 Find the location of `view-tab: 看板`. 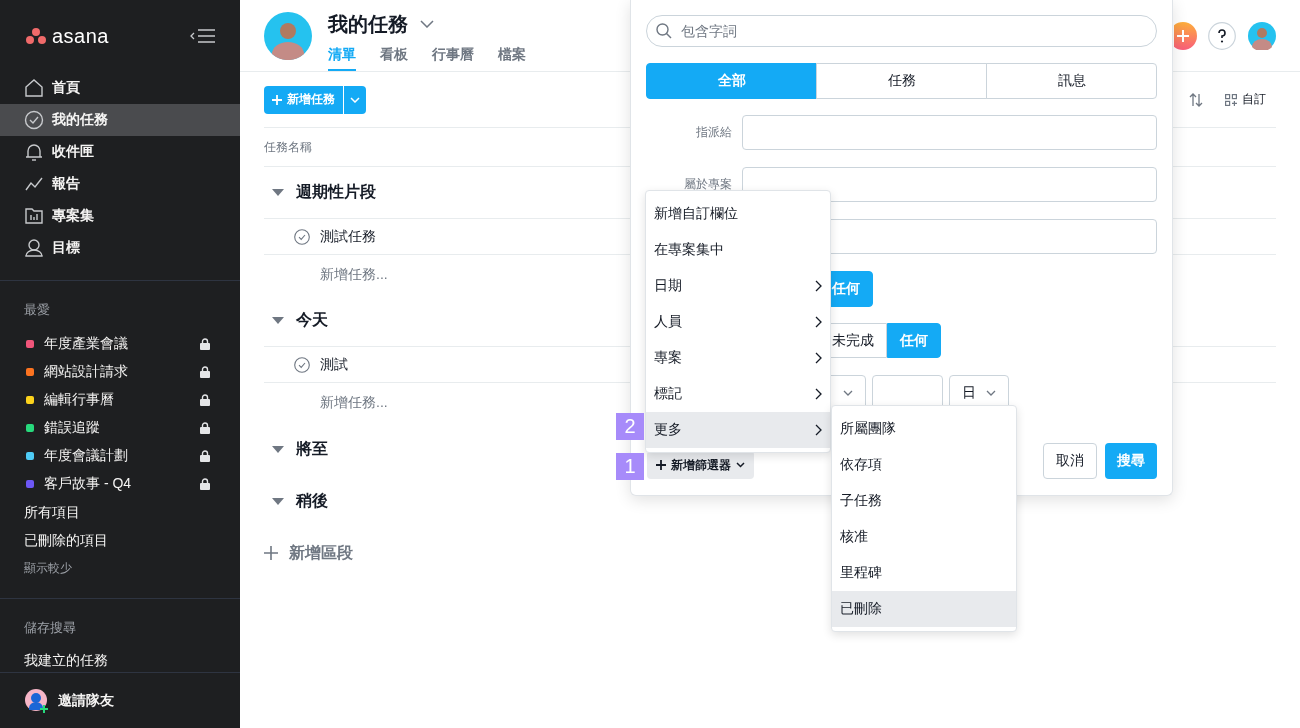

view-tab: 看板 is located at coordinates (394, 54).